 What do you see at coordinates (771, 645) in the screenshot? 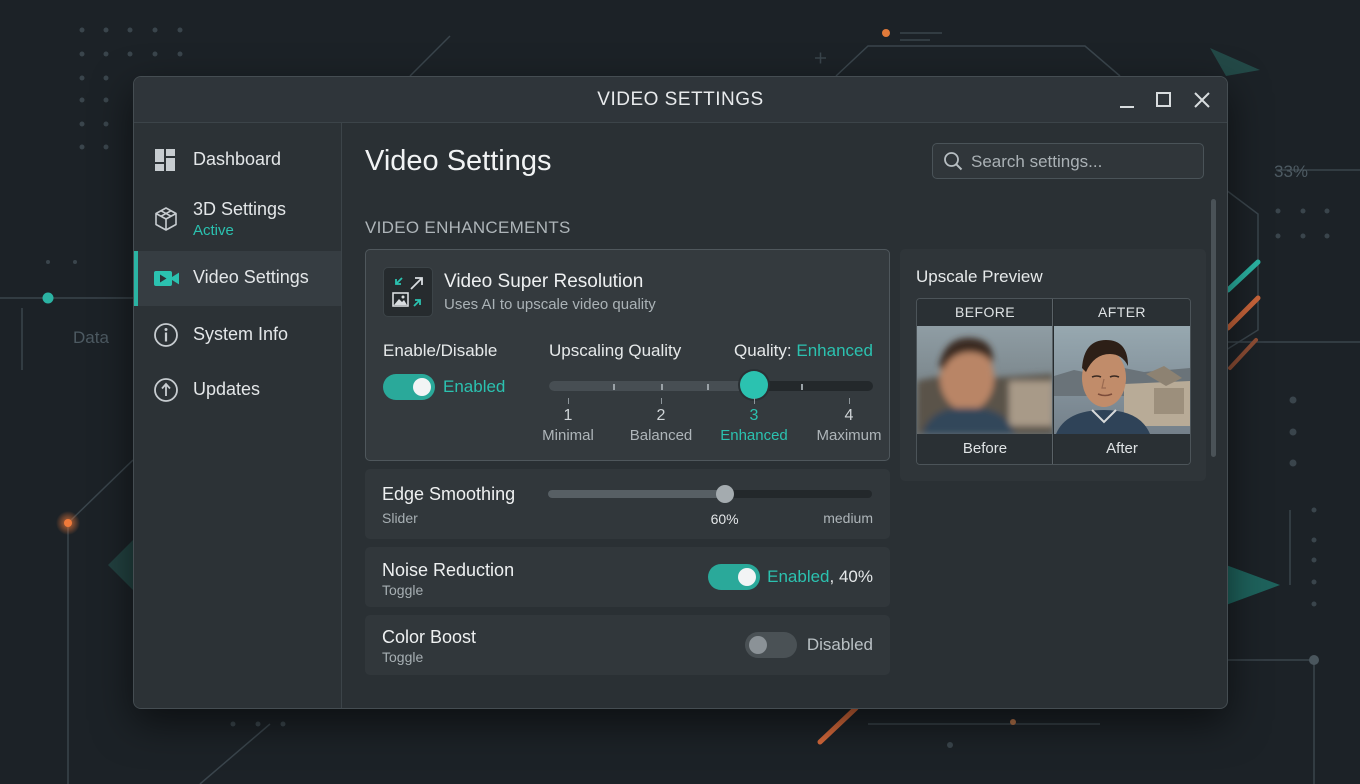
I see `color-boost-toggle` at bounding box center [771, 645].